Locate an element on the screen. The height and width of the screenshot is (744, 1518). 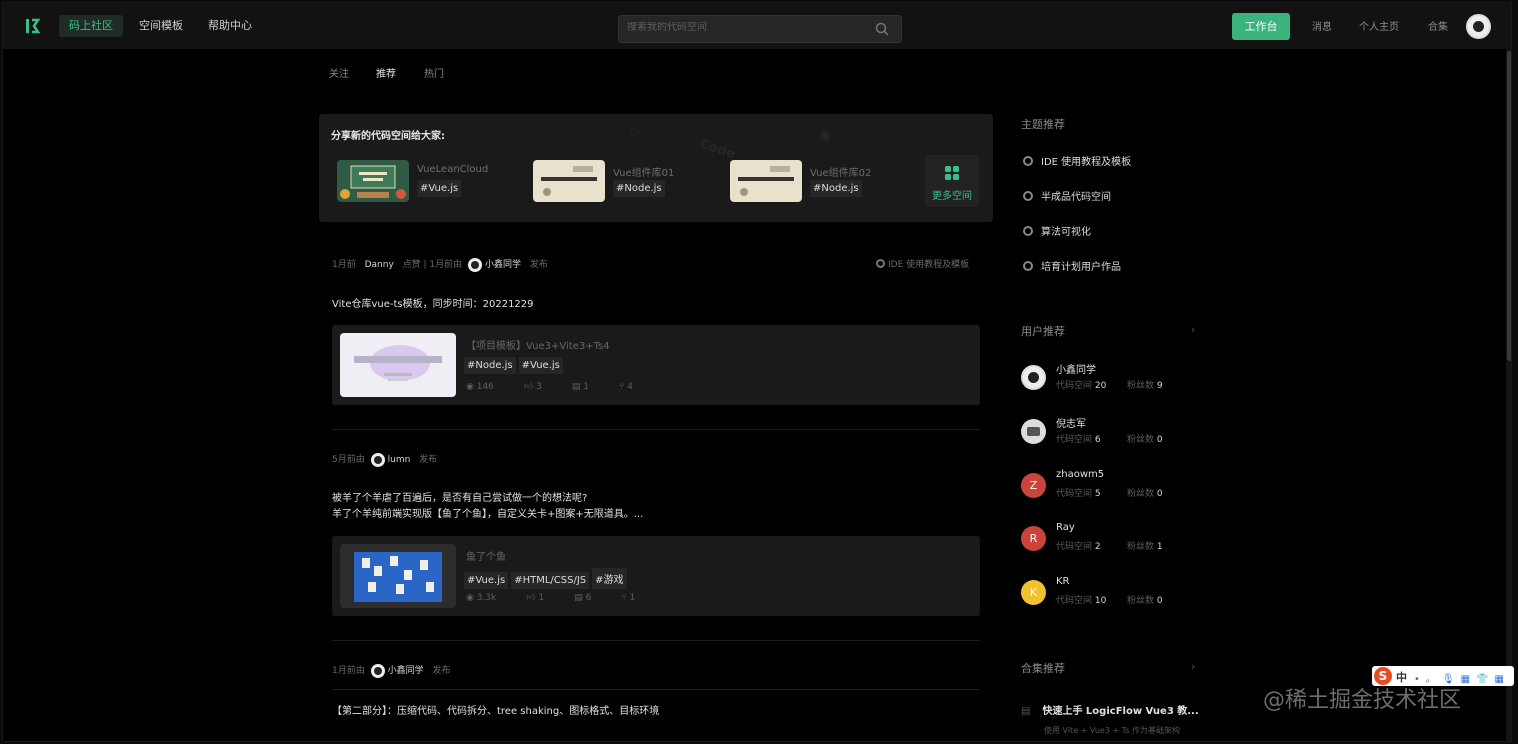
ime-logo-icon: S is located at coordinates (1383, 676).